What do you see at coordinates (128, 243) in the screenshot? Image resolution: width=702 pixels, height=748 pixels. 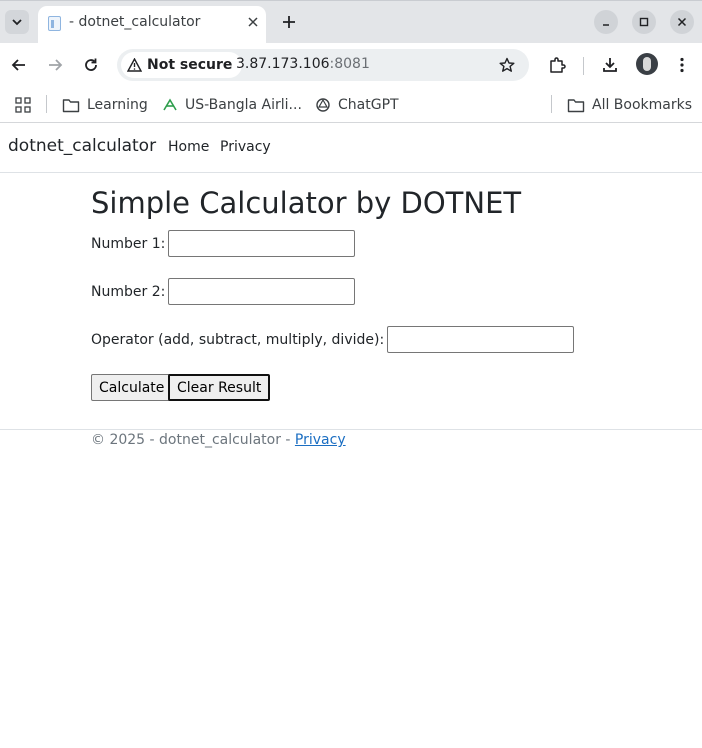 I see `number1-label: Number 1:` at bounding box center [128, 243].